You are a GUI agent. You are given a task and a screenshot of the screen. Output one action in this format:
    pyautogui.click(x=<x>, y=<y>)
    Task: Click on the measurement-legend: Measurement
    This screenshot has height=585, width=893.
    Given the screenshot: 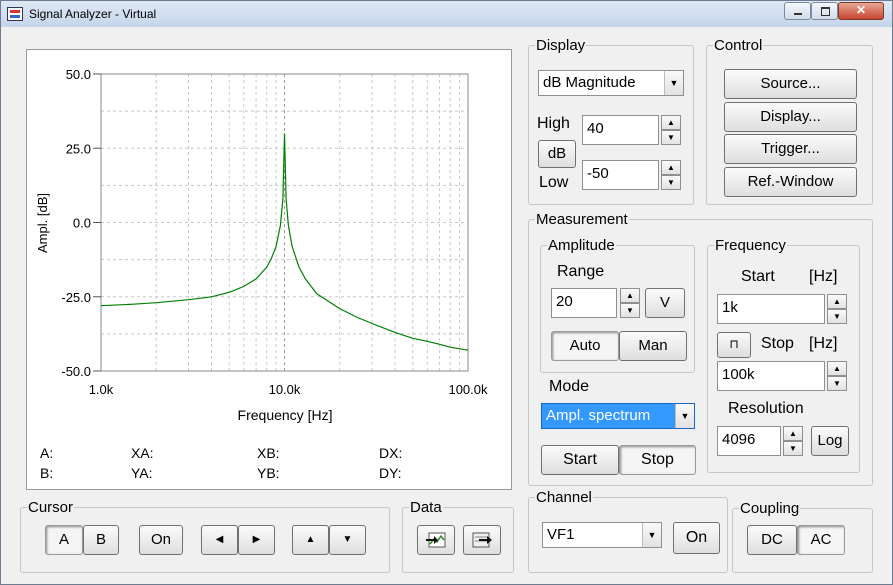 What is the action you would take?
    pyautogui.click(x=582, y=219)
    